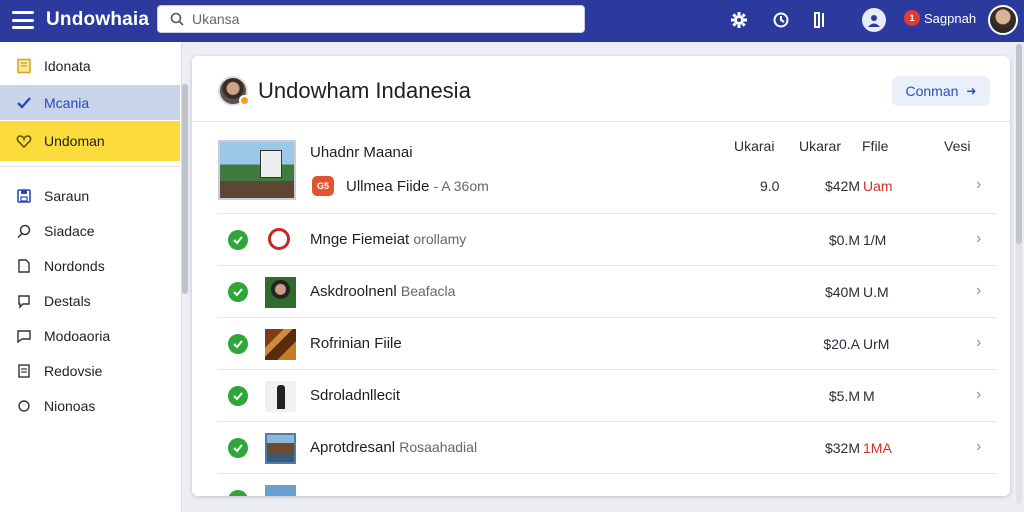  I want to click on sidebar-item-label: Undoman, so click(74, 141).